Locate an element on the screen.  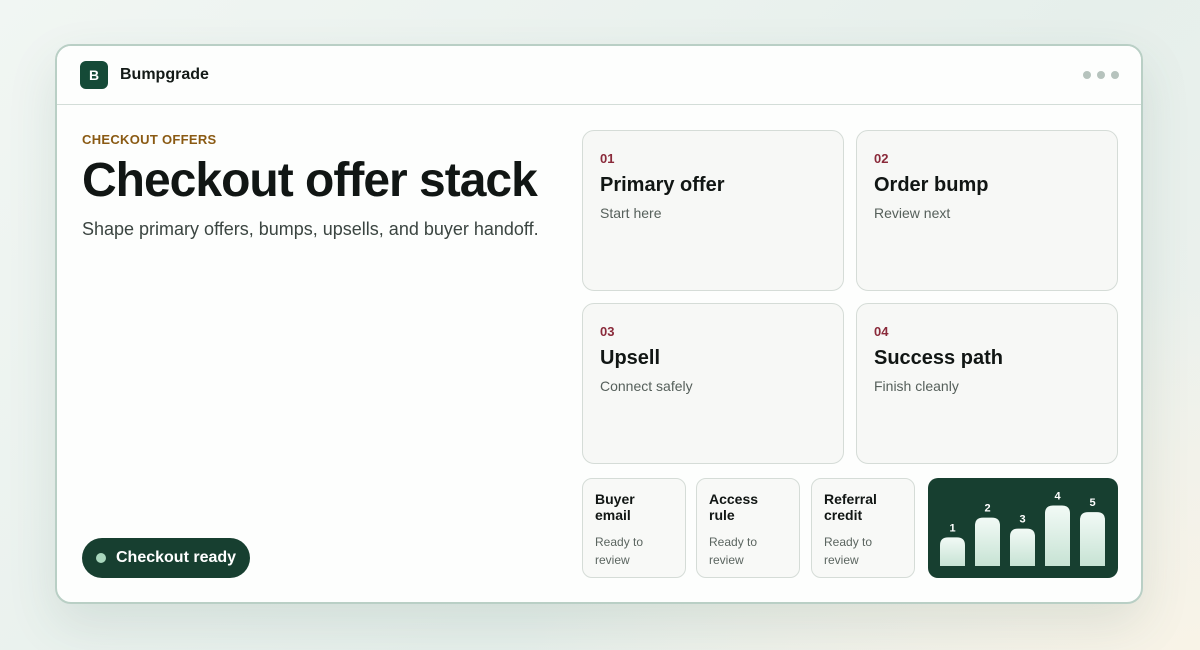
checkout-ready-button: Checkout ready is located at coordinates (166, 558).